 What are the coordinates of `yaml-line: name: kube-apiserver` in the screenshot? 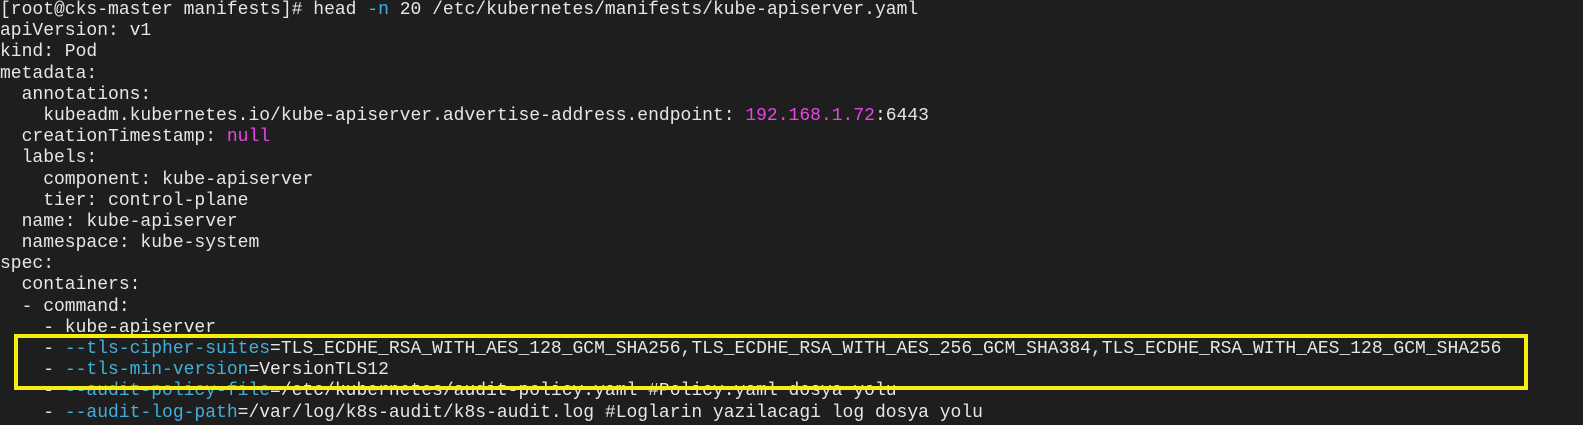 It's located at (119, 221).